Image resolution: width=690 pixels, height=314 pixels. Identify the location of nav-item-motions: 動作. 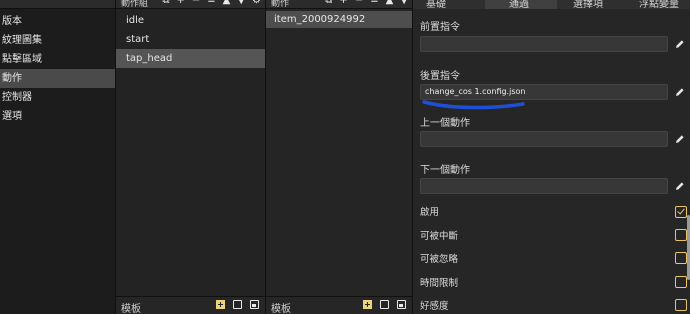
(57, 78).